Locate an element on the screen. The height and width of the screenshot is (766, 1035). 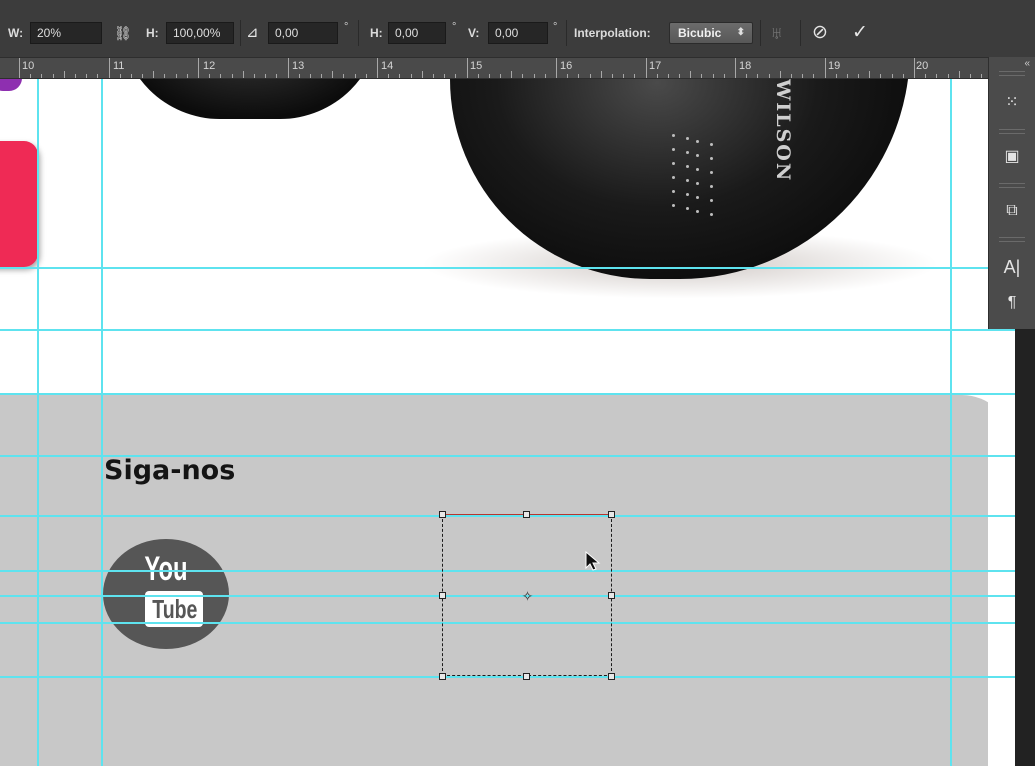
collapse-icon: « is located at coordinates (1027, 63).